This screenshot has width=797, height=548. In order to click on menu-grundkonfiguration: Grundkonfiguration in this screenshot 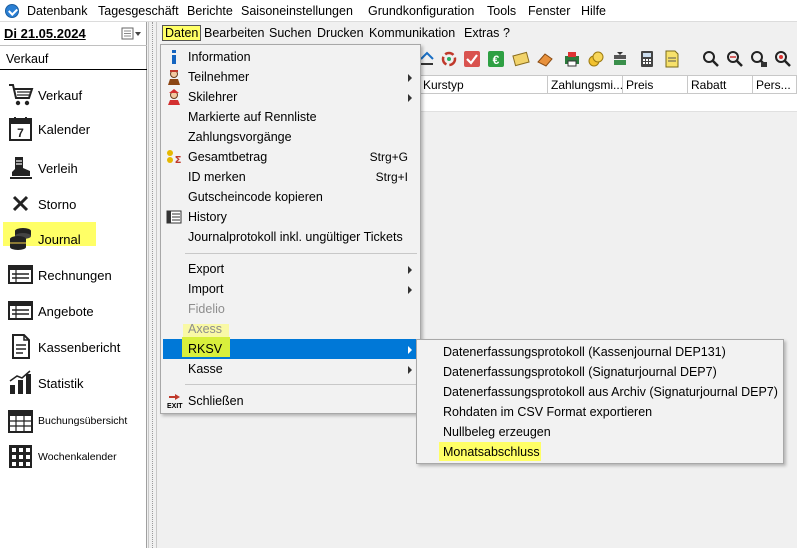, I will do `click(421, 11)`.